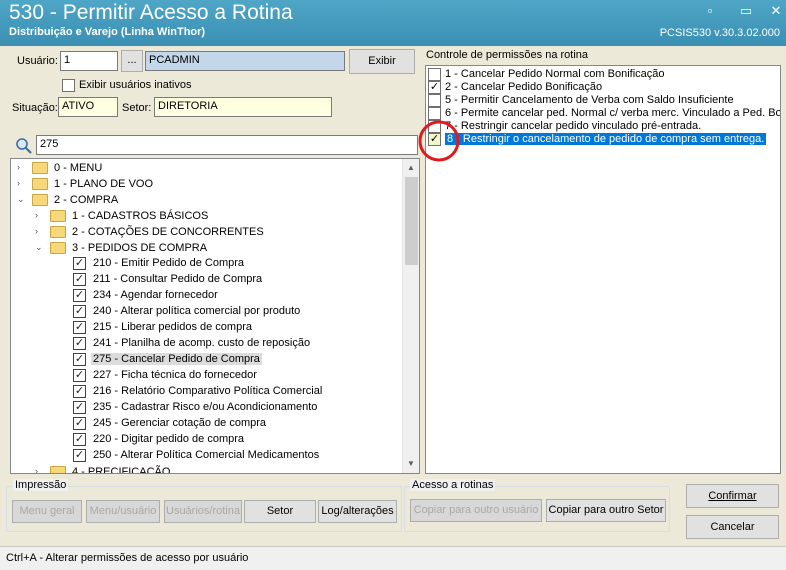  I want to click on permission-checkbox: ✓, so click(434, 87).